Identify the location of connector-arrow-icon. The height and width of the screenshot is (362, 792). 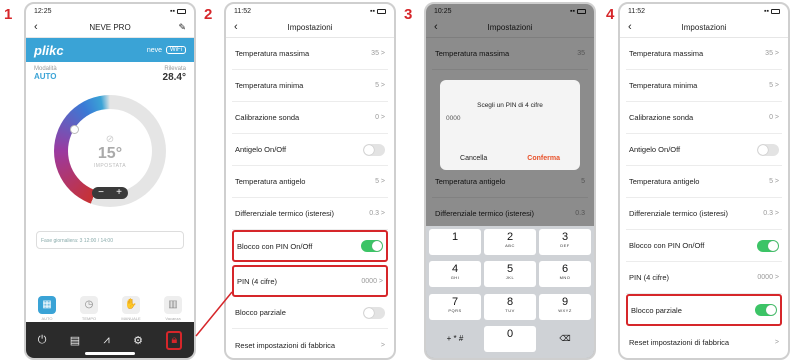
(214, 314).